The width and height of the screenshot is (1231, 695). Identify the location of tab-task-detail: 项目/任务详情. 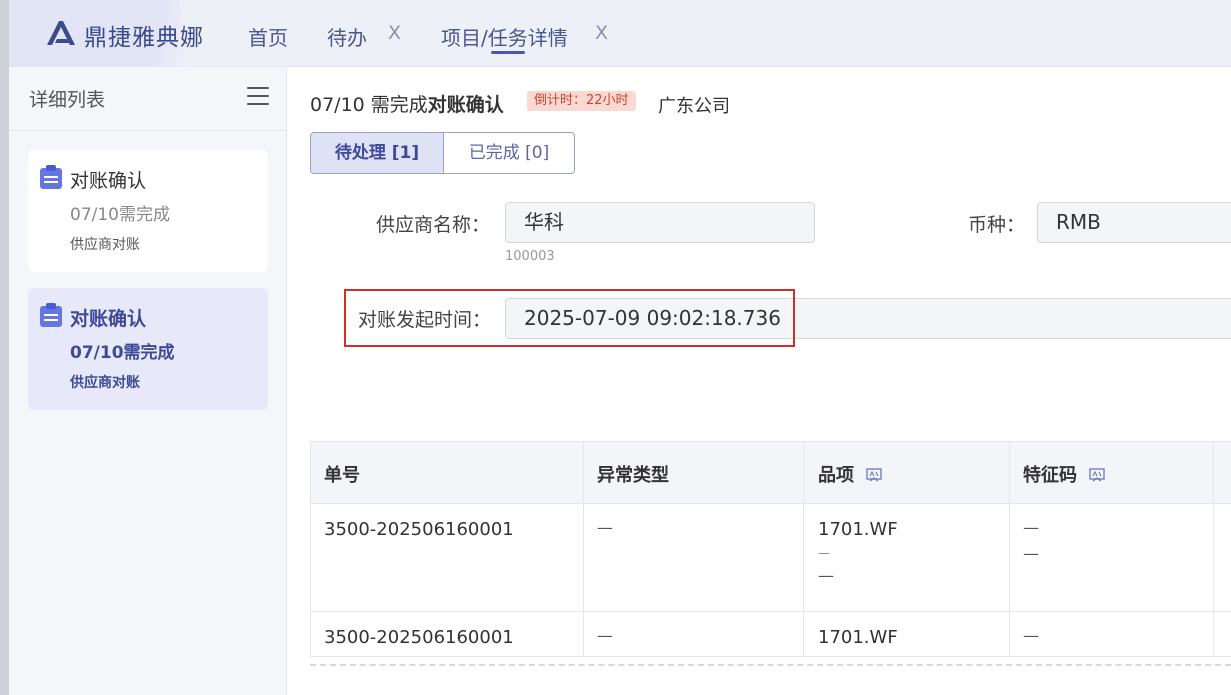
(504, 36).